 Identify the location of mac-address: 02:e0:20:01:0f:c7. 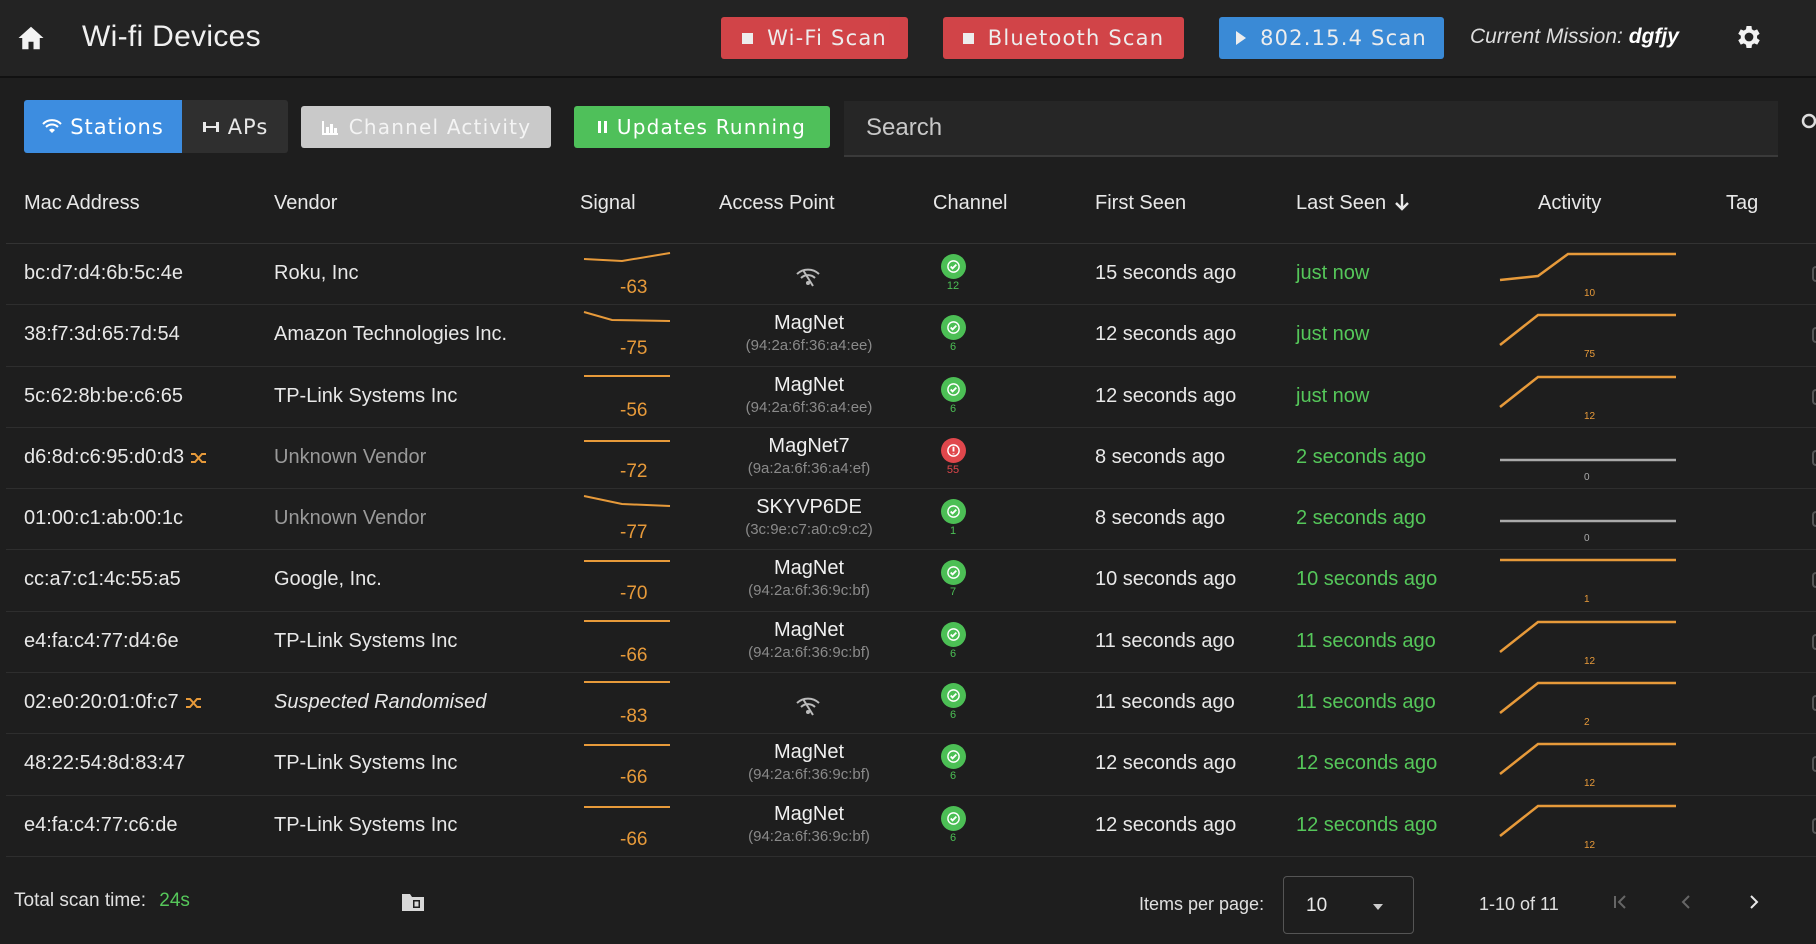
(101, 702).